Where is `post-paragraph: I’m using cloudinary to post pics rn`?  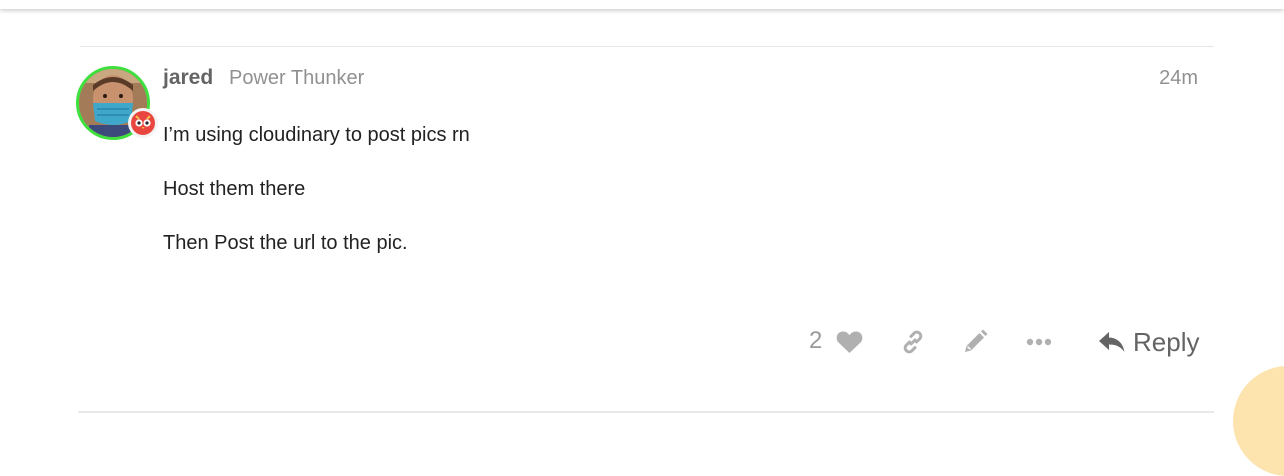
post-paragraph: I’m using cloudinary to post pics rn is located at coordinates (316, 135).